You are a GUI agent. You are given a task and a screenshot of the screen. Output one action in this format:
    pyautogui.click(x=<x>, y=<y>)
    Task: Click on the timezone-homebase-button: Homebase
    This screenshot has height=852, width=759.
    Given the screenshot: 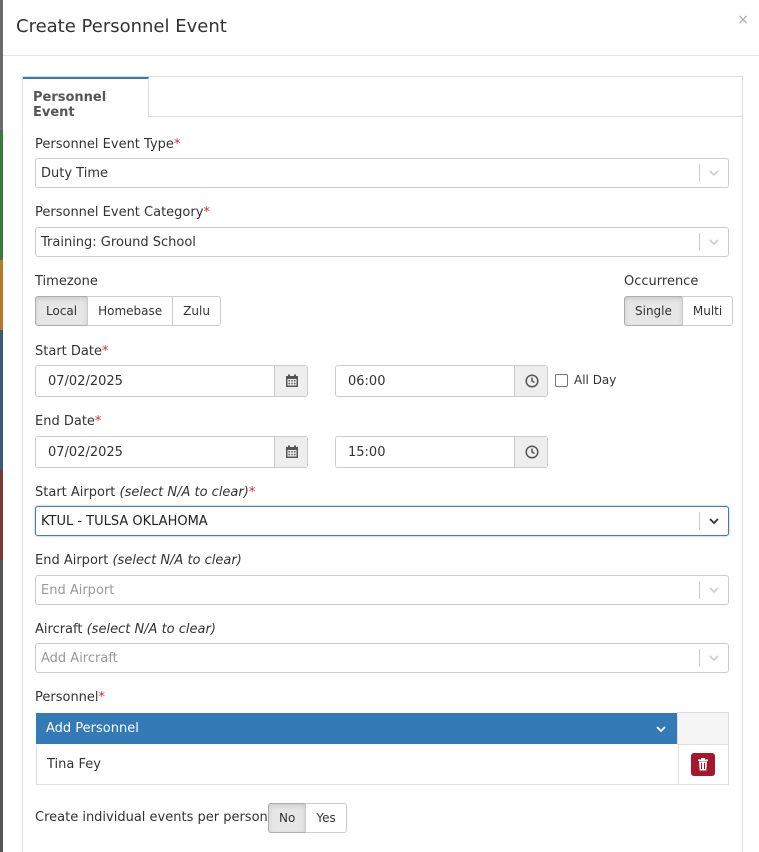 What is the action you would take?
    pyautogui.click(x=130, y=311)
    